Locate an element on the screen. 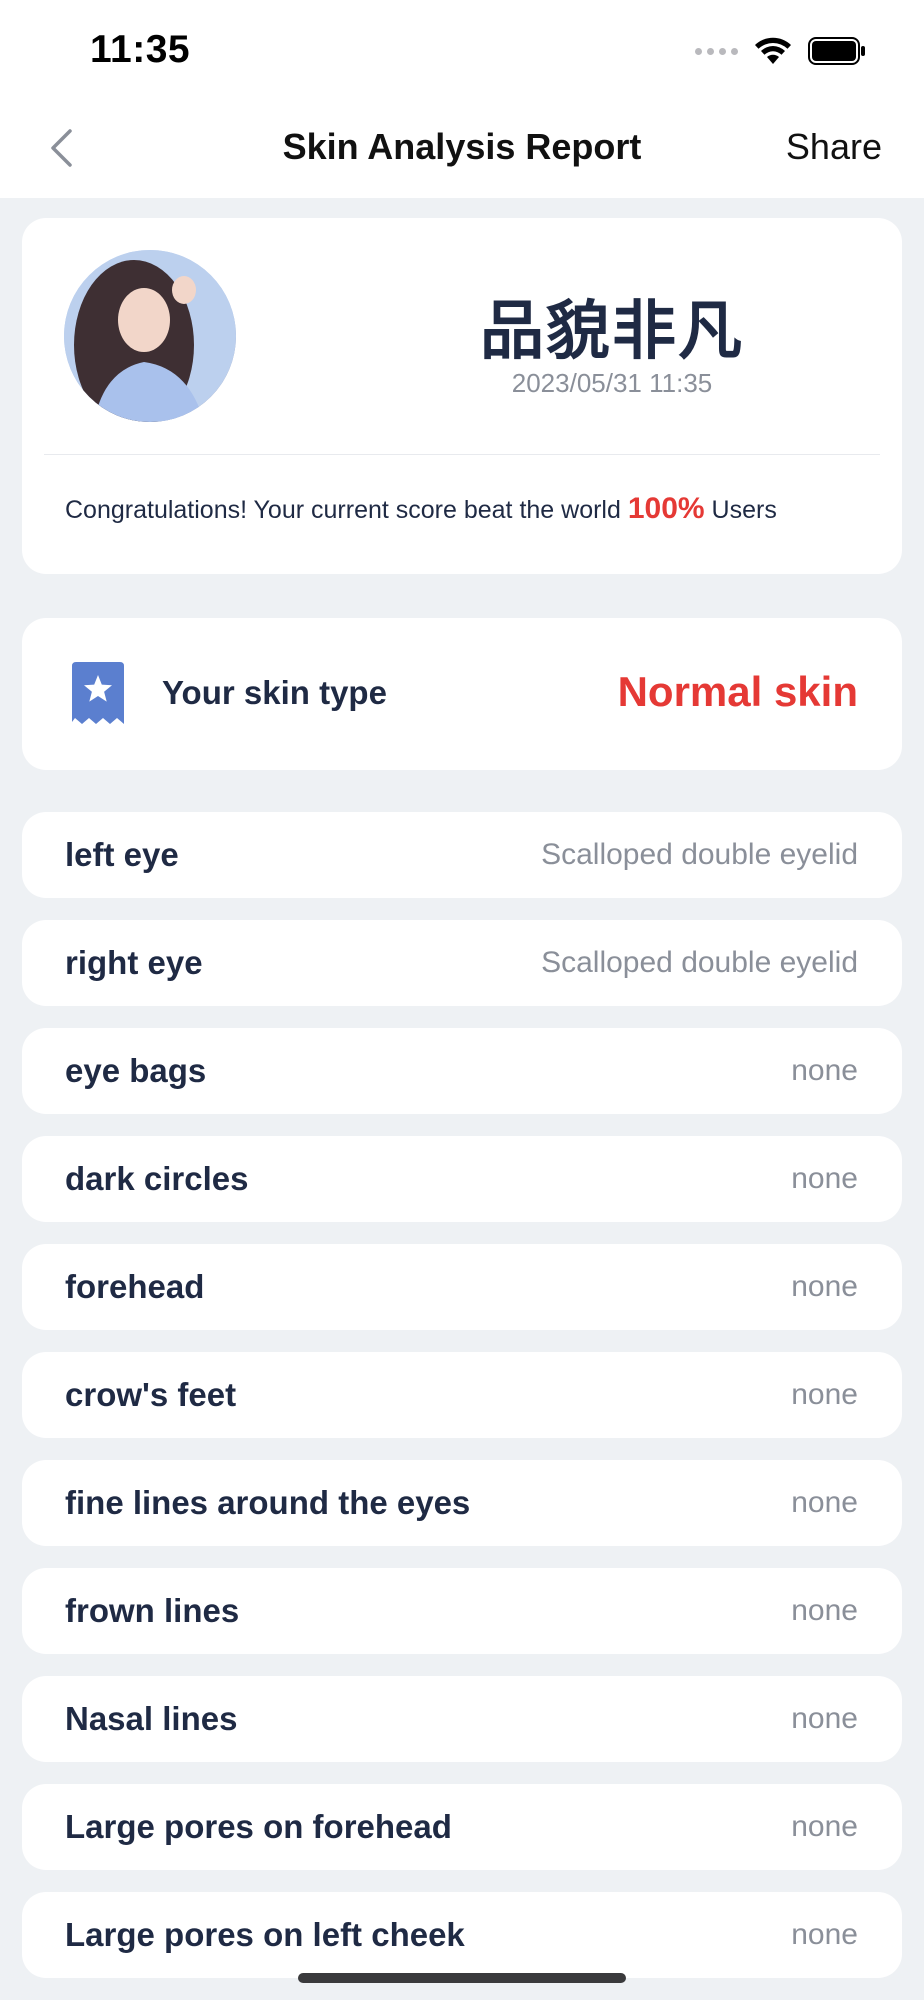 This screenshot has height=2000, width=924. attribute-label: dark circles is located at coordinates (157, 1178).